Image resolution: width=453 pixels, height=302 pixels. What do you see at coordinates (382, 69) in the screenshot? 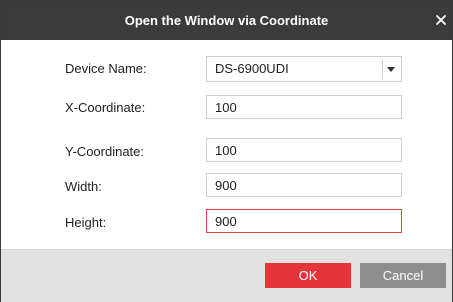
I see `select-divider` at bounding box center [382, 69].